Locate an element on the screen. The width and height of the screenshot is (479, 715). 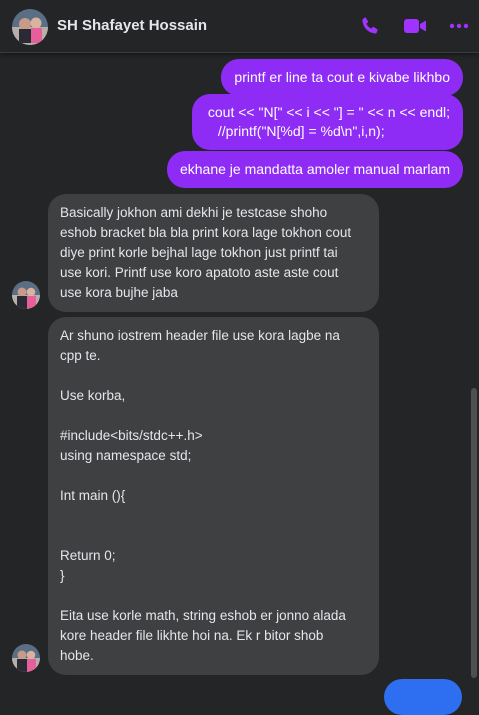
contact-avatar is located at coordinates (30, 27).